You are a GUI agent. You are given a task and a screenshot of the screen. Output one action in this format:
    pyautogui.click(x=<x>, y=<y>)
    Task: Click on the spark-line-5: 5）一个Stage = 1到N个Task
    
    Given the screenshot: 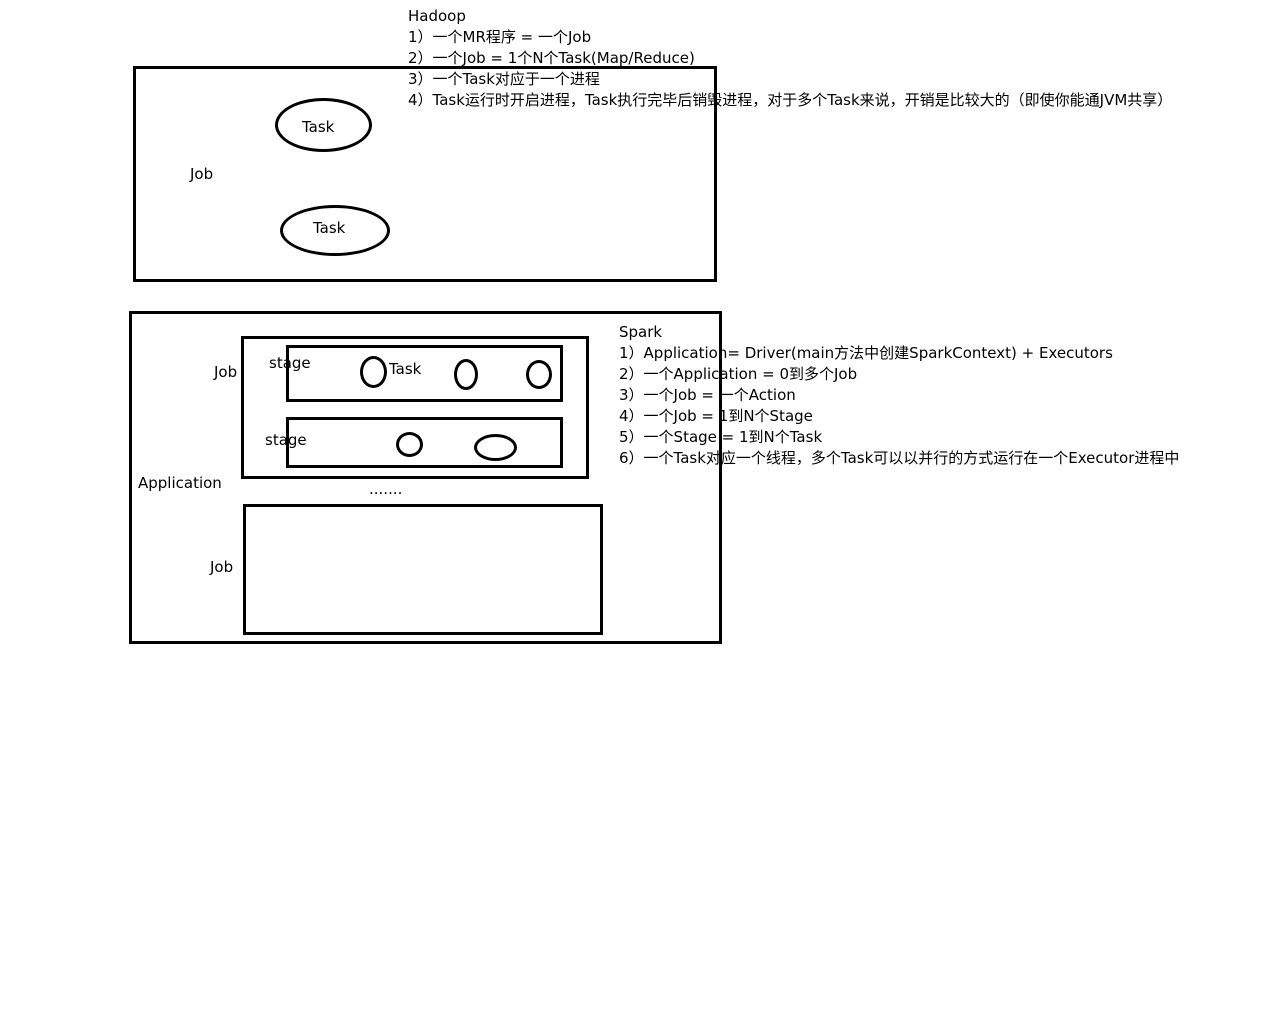 What is the action you would take?
    pyautogui.click(x=721, y=437)
    